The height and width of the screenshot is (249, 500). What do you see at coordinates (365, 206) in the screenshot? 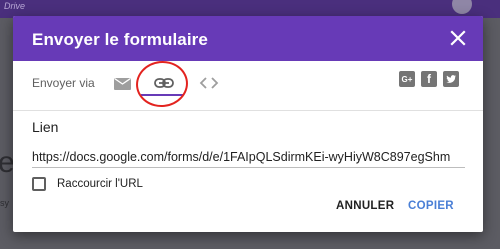
I see `cancel-button: ANNULER` at bounding box center [365, 206].